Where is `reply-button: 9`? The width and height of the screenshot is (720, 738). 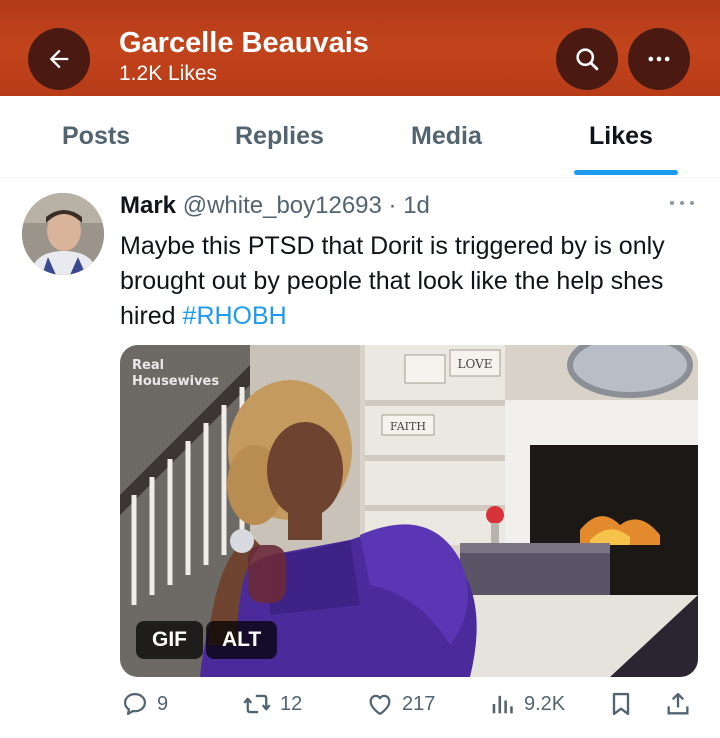 reply-button: 9 is located at coordinates (144, 704).